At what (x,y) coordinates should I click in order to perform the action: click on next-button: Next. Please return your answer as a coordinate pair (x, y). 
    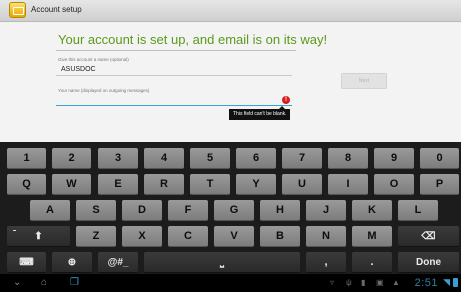
    Looking at the image, I should click on (364, 81).